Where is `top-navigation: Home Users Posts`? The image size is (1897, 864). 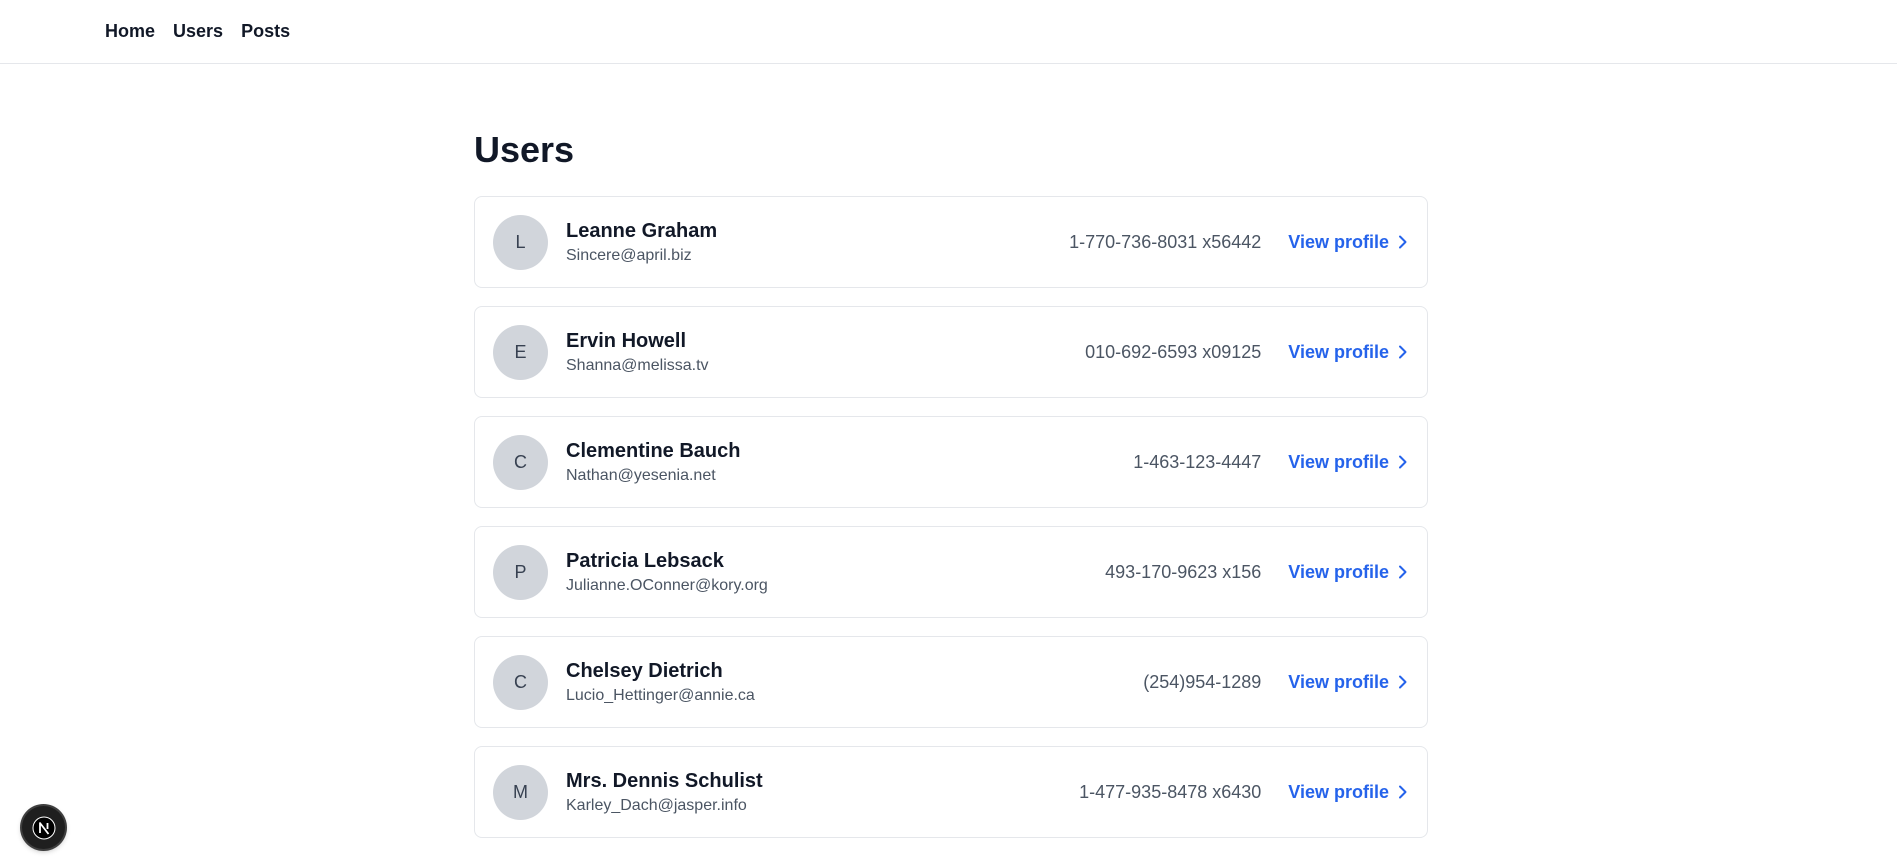 top-navigation: Home Users Posts is located at coordinates (948, 32).